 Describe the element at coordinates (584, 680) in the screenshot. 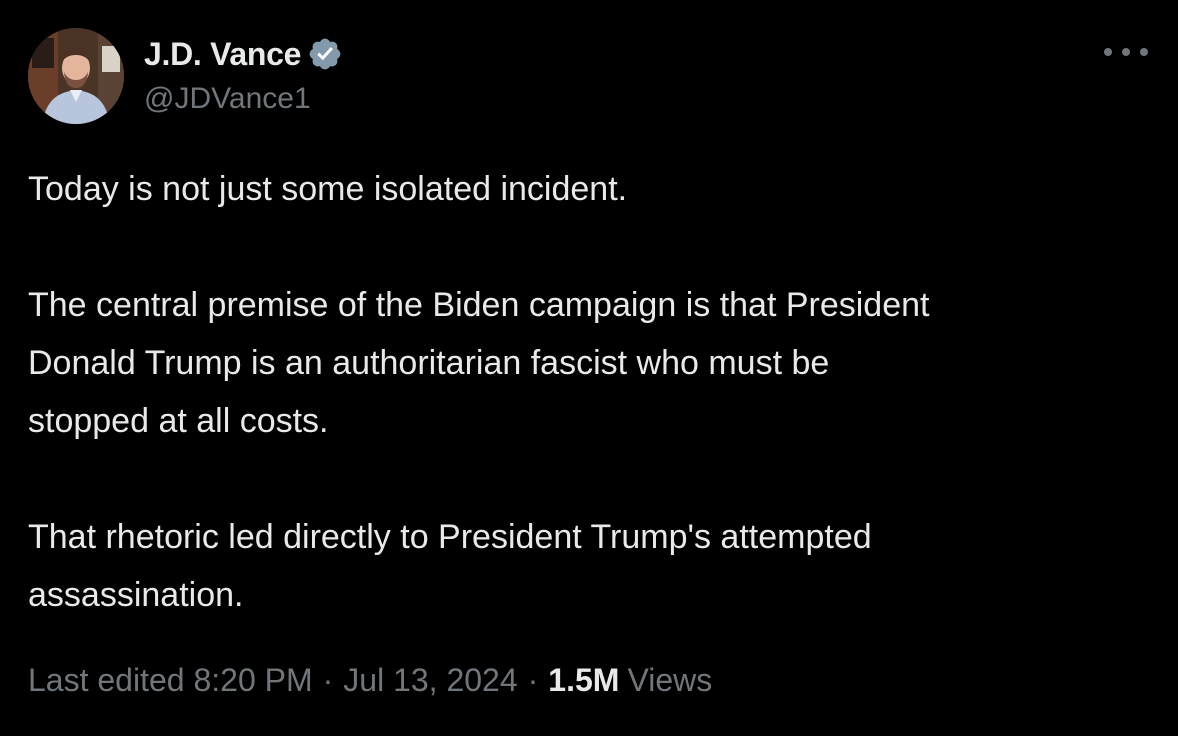

I see `views-count: 1.5M` at that location.